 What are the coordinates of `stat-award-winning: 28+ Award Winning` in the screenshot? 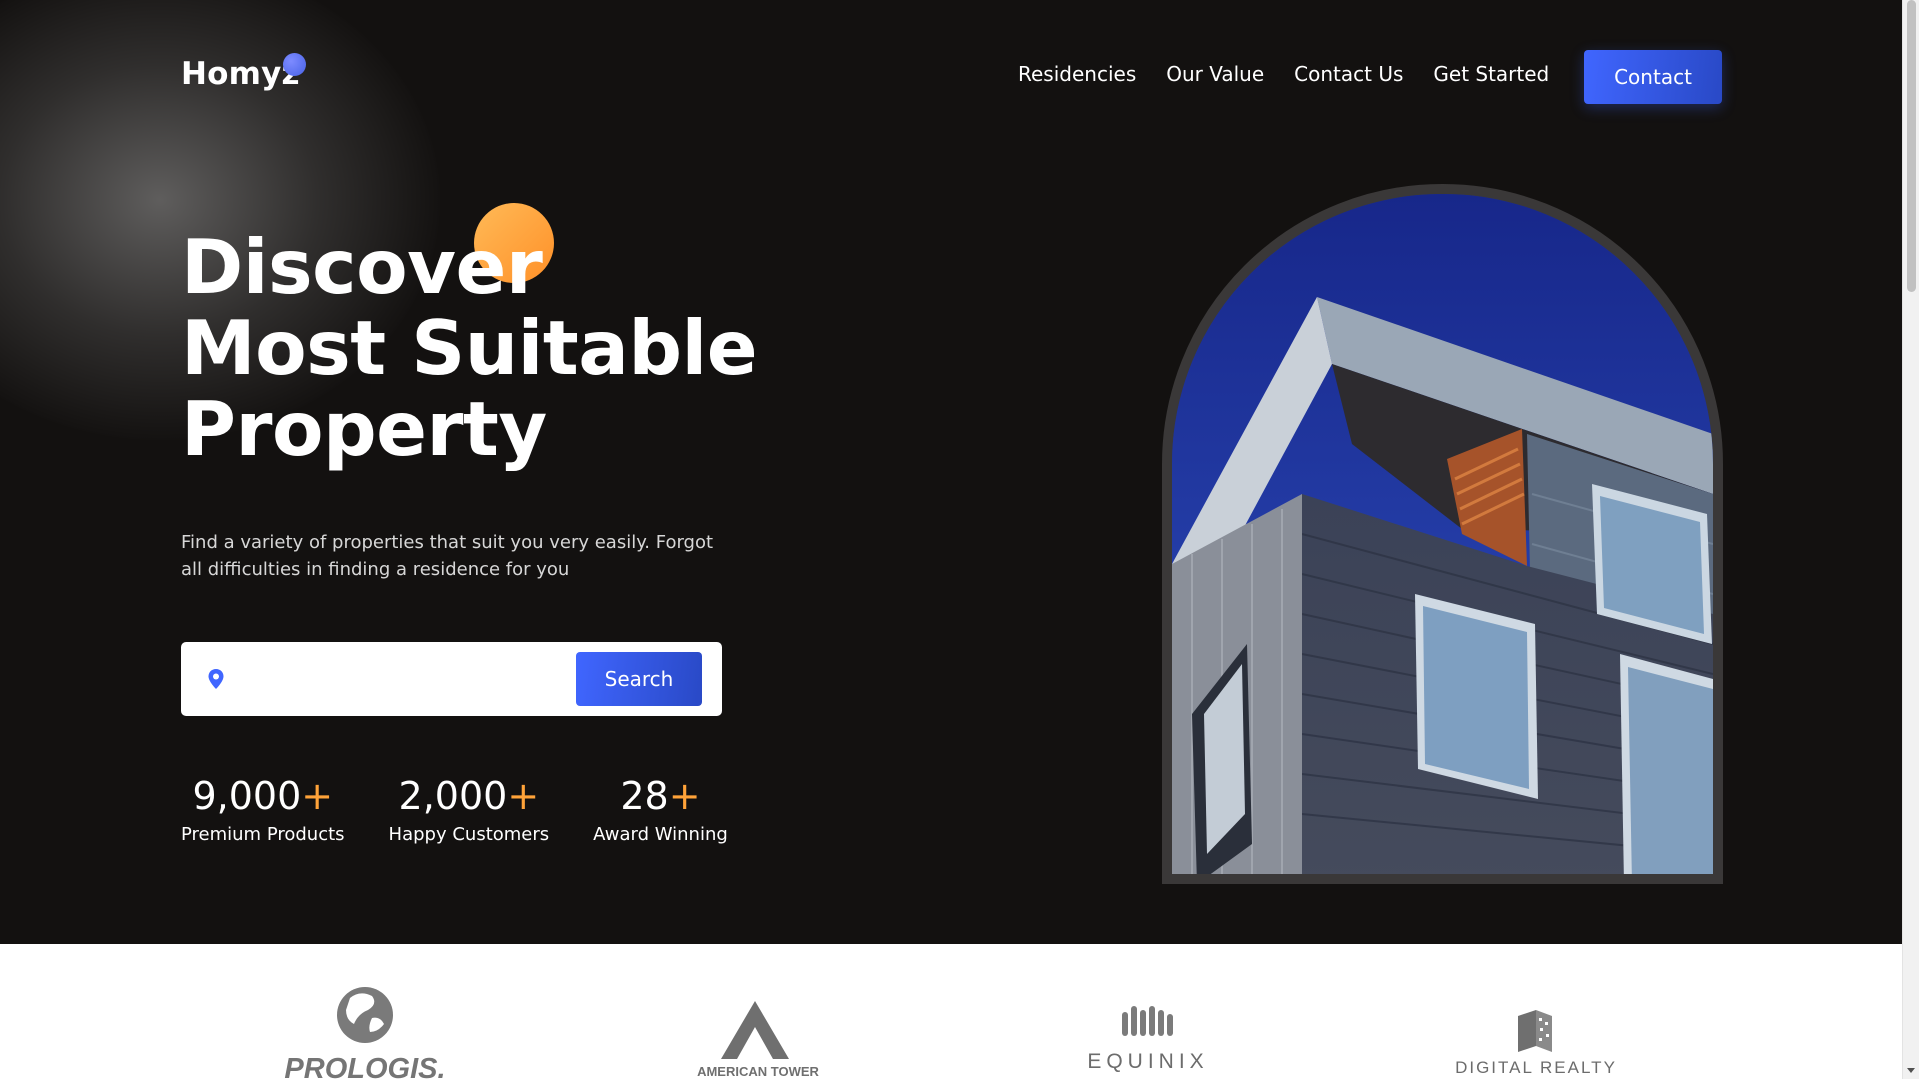 It's located at (660, 808).